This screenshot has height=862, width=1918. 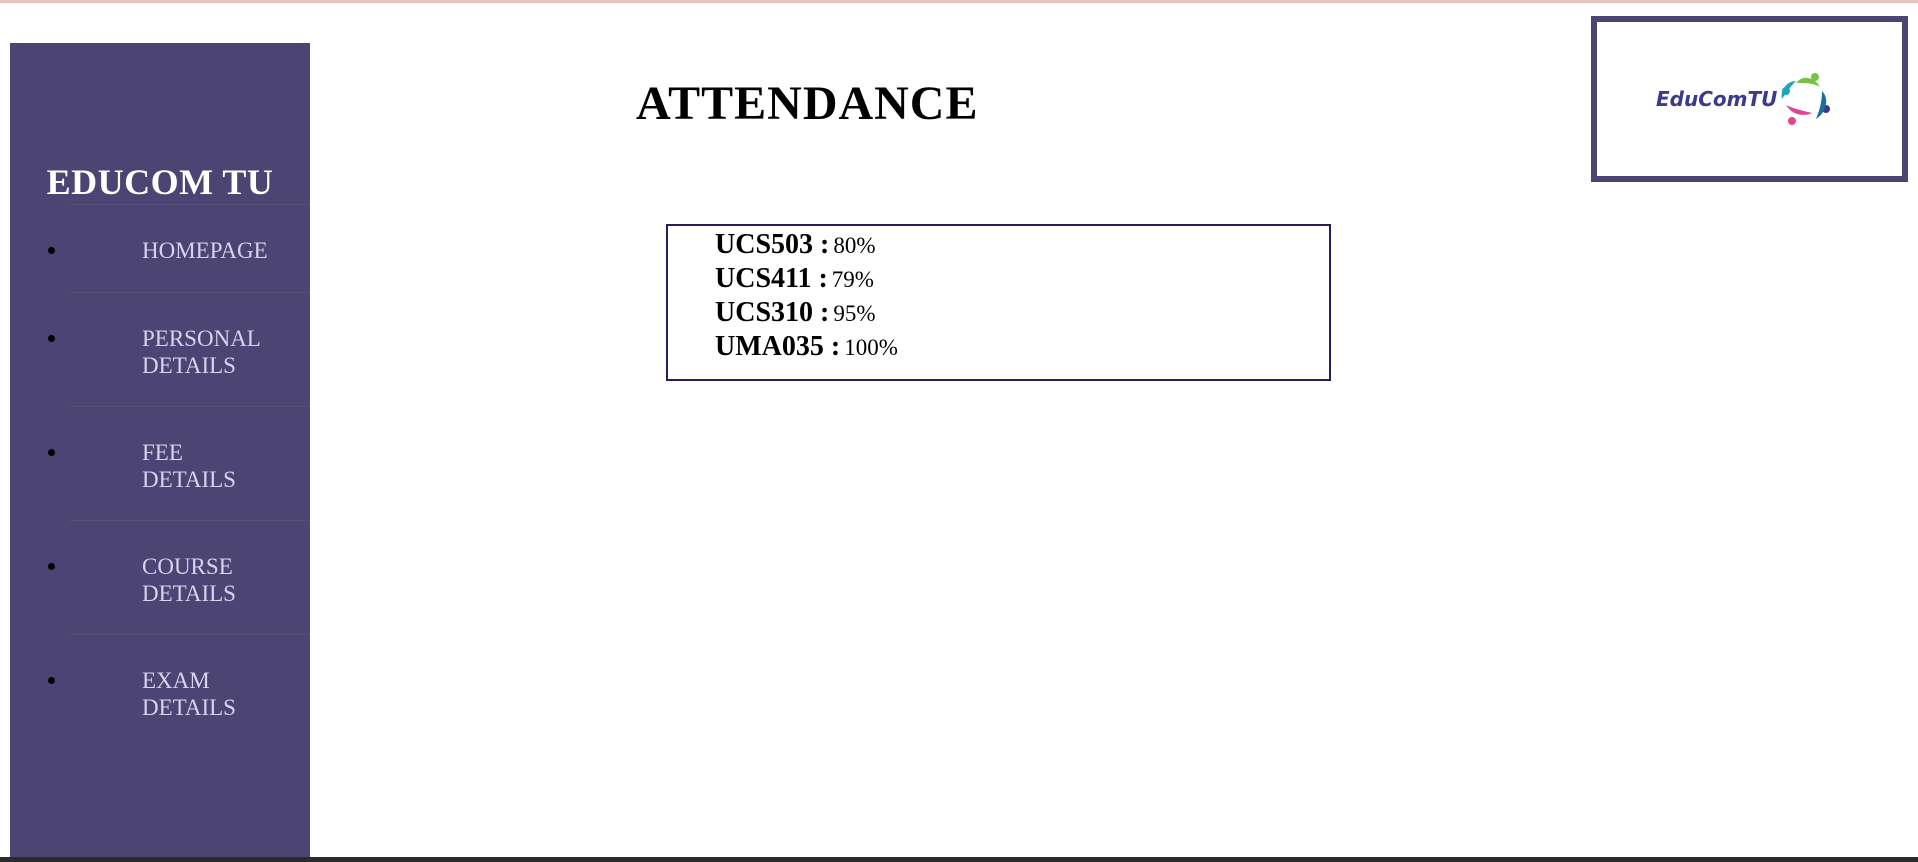 What do you see at coordinates (201, 352) in the screenshot?
I see `sidebar-item-label: PERSONAL DETAILS` at bounding box center [201, 352].